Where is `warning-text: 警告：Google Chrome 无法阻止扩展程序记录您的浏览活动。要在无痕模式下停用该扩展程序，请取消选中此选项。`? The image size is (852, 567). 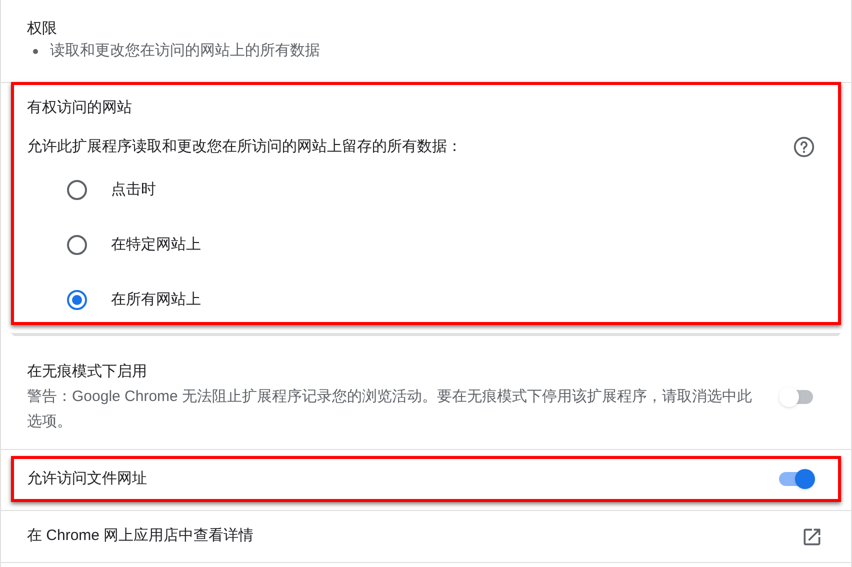
warning-text: 警告：Google Chrome 无法阻止扩展程序记录您的浏览活动。要在无痕模式下停用该扩展程序，请取消选中此选项。 is located at coordinates (390, 409).